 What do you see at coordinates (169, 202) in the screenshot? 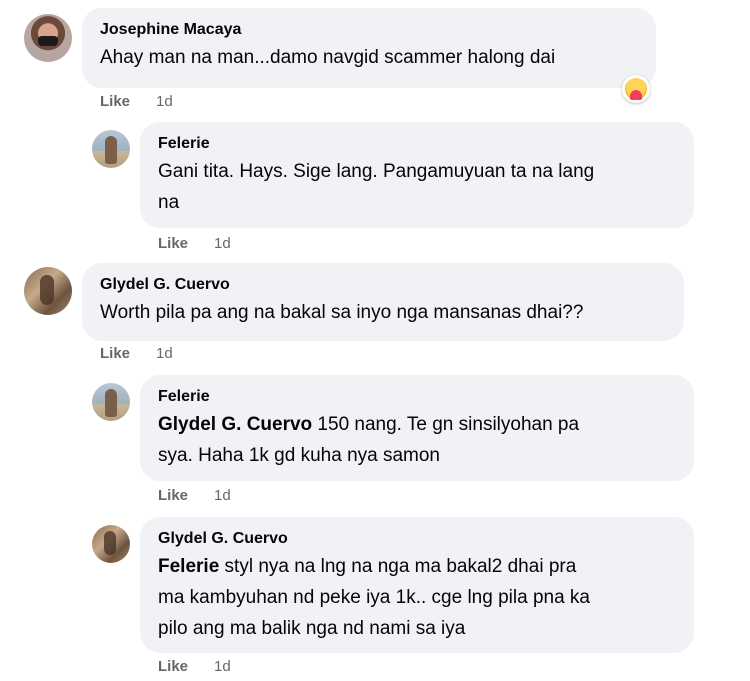
I see `comment-text-line: na` at bounding box center [169, 202].